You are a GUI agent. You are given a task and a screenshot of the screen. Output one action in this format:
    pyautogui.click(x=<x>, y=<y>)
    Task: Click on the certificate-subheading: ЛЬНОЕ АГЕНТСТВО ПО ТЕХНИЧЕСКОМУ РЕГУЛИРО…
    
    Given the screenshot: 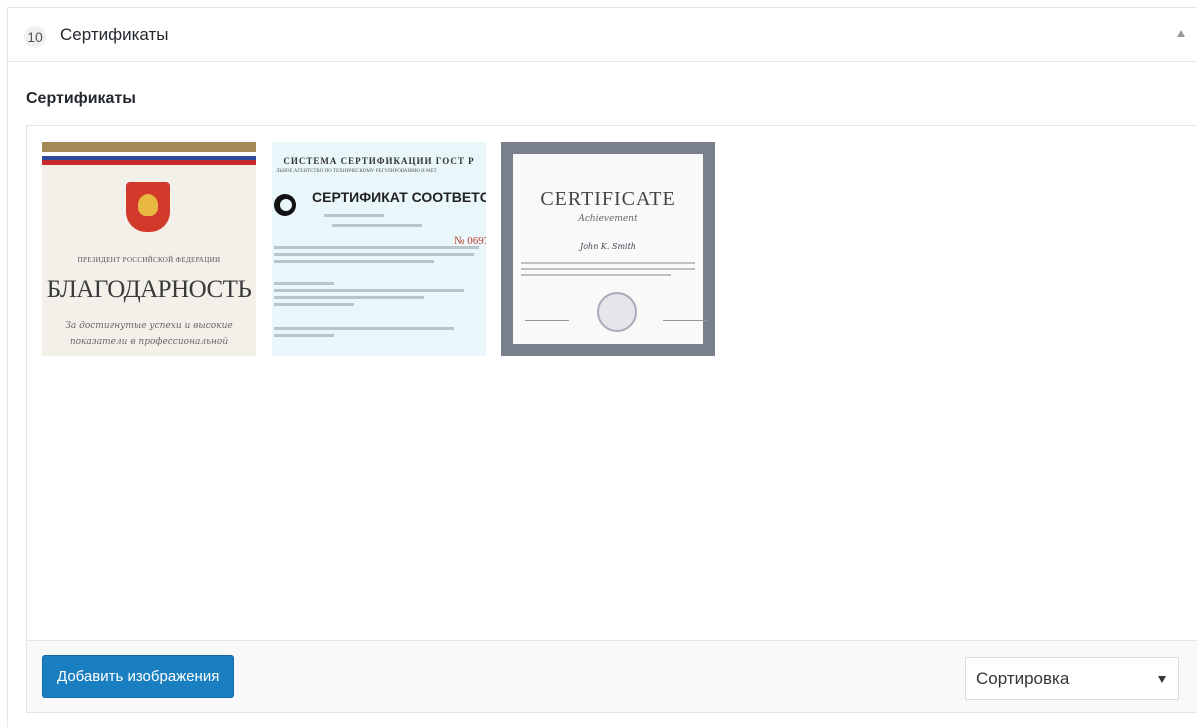 What is the action you would take?
    pyautogui.click(x=356, y=171)
    